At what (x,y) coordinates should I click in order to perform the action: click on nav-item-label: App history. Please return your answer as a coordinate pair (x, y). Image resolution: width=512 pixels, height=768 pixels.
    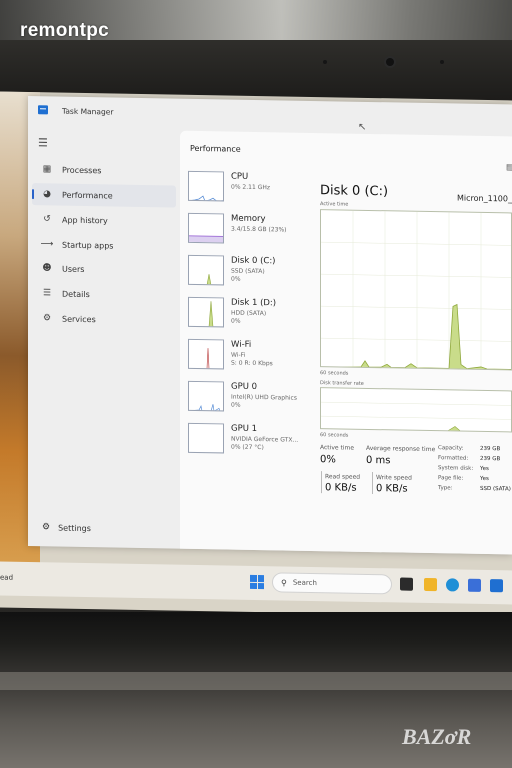
    Looking at the image, I should click on (85, 220).